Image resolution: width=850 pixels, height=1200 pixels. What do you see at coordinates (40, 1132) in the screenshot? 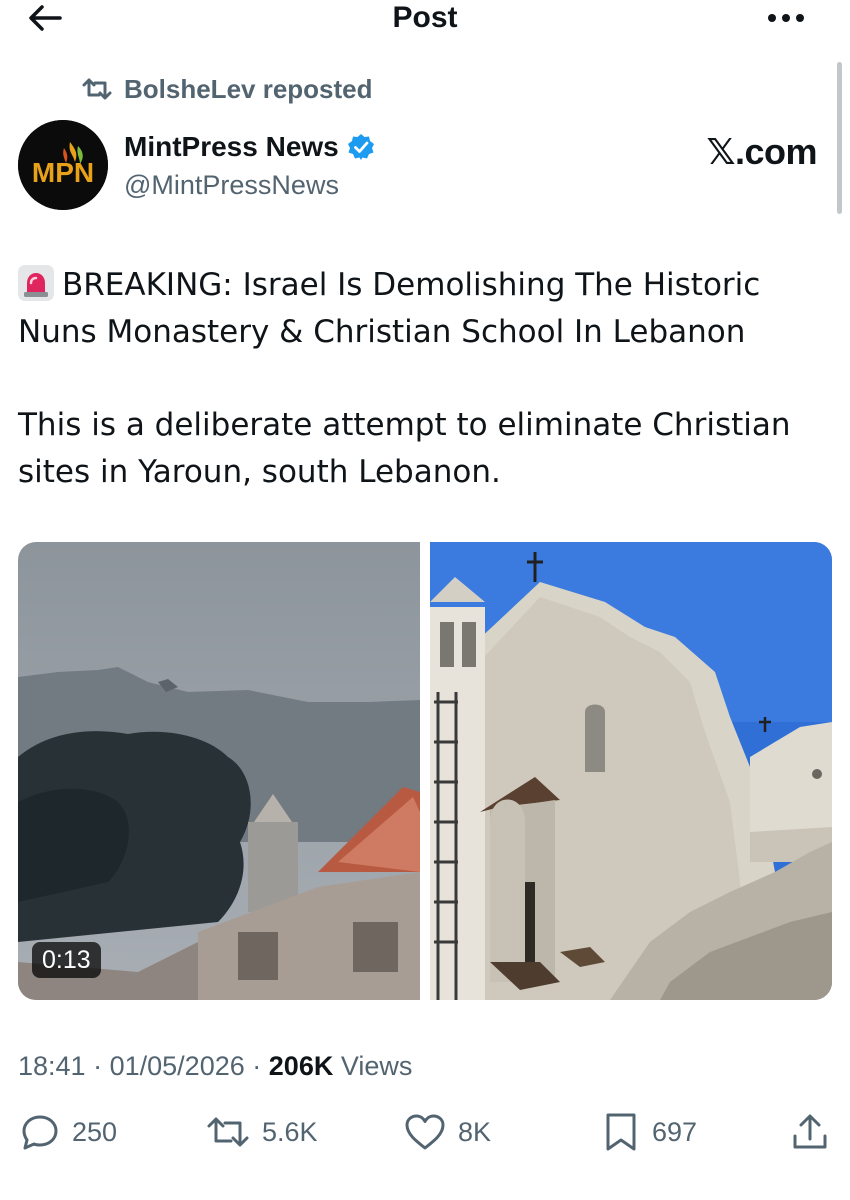
I see `reply-icon` at bounding box center [40, 1132].